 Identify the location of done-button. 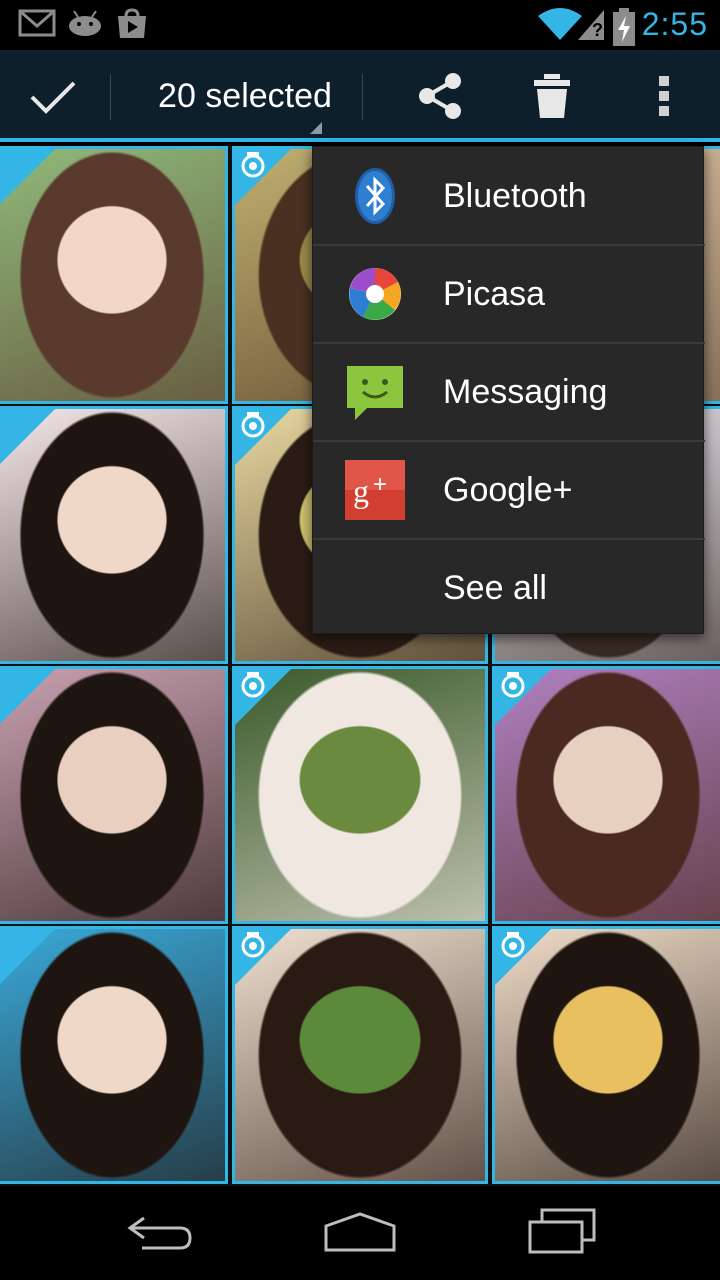
(54, 96).